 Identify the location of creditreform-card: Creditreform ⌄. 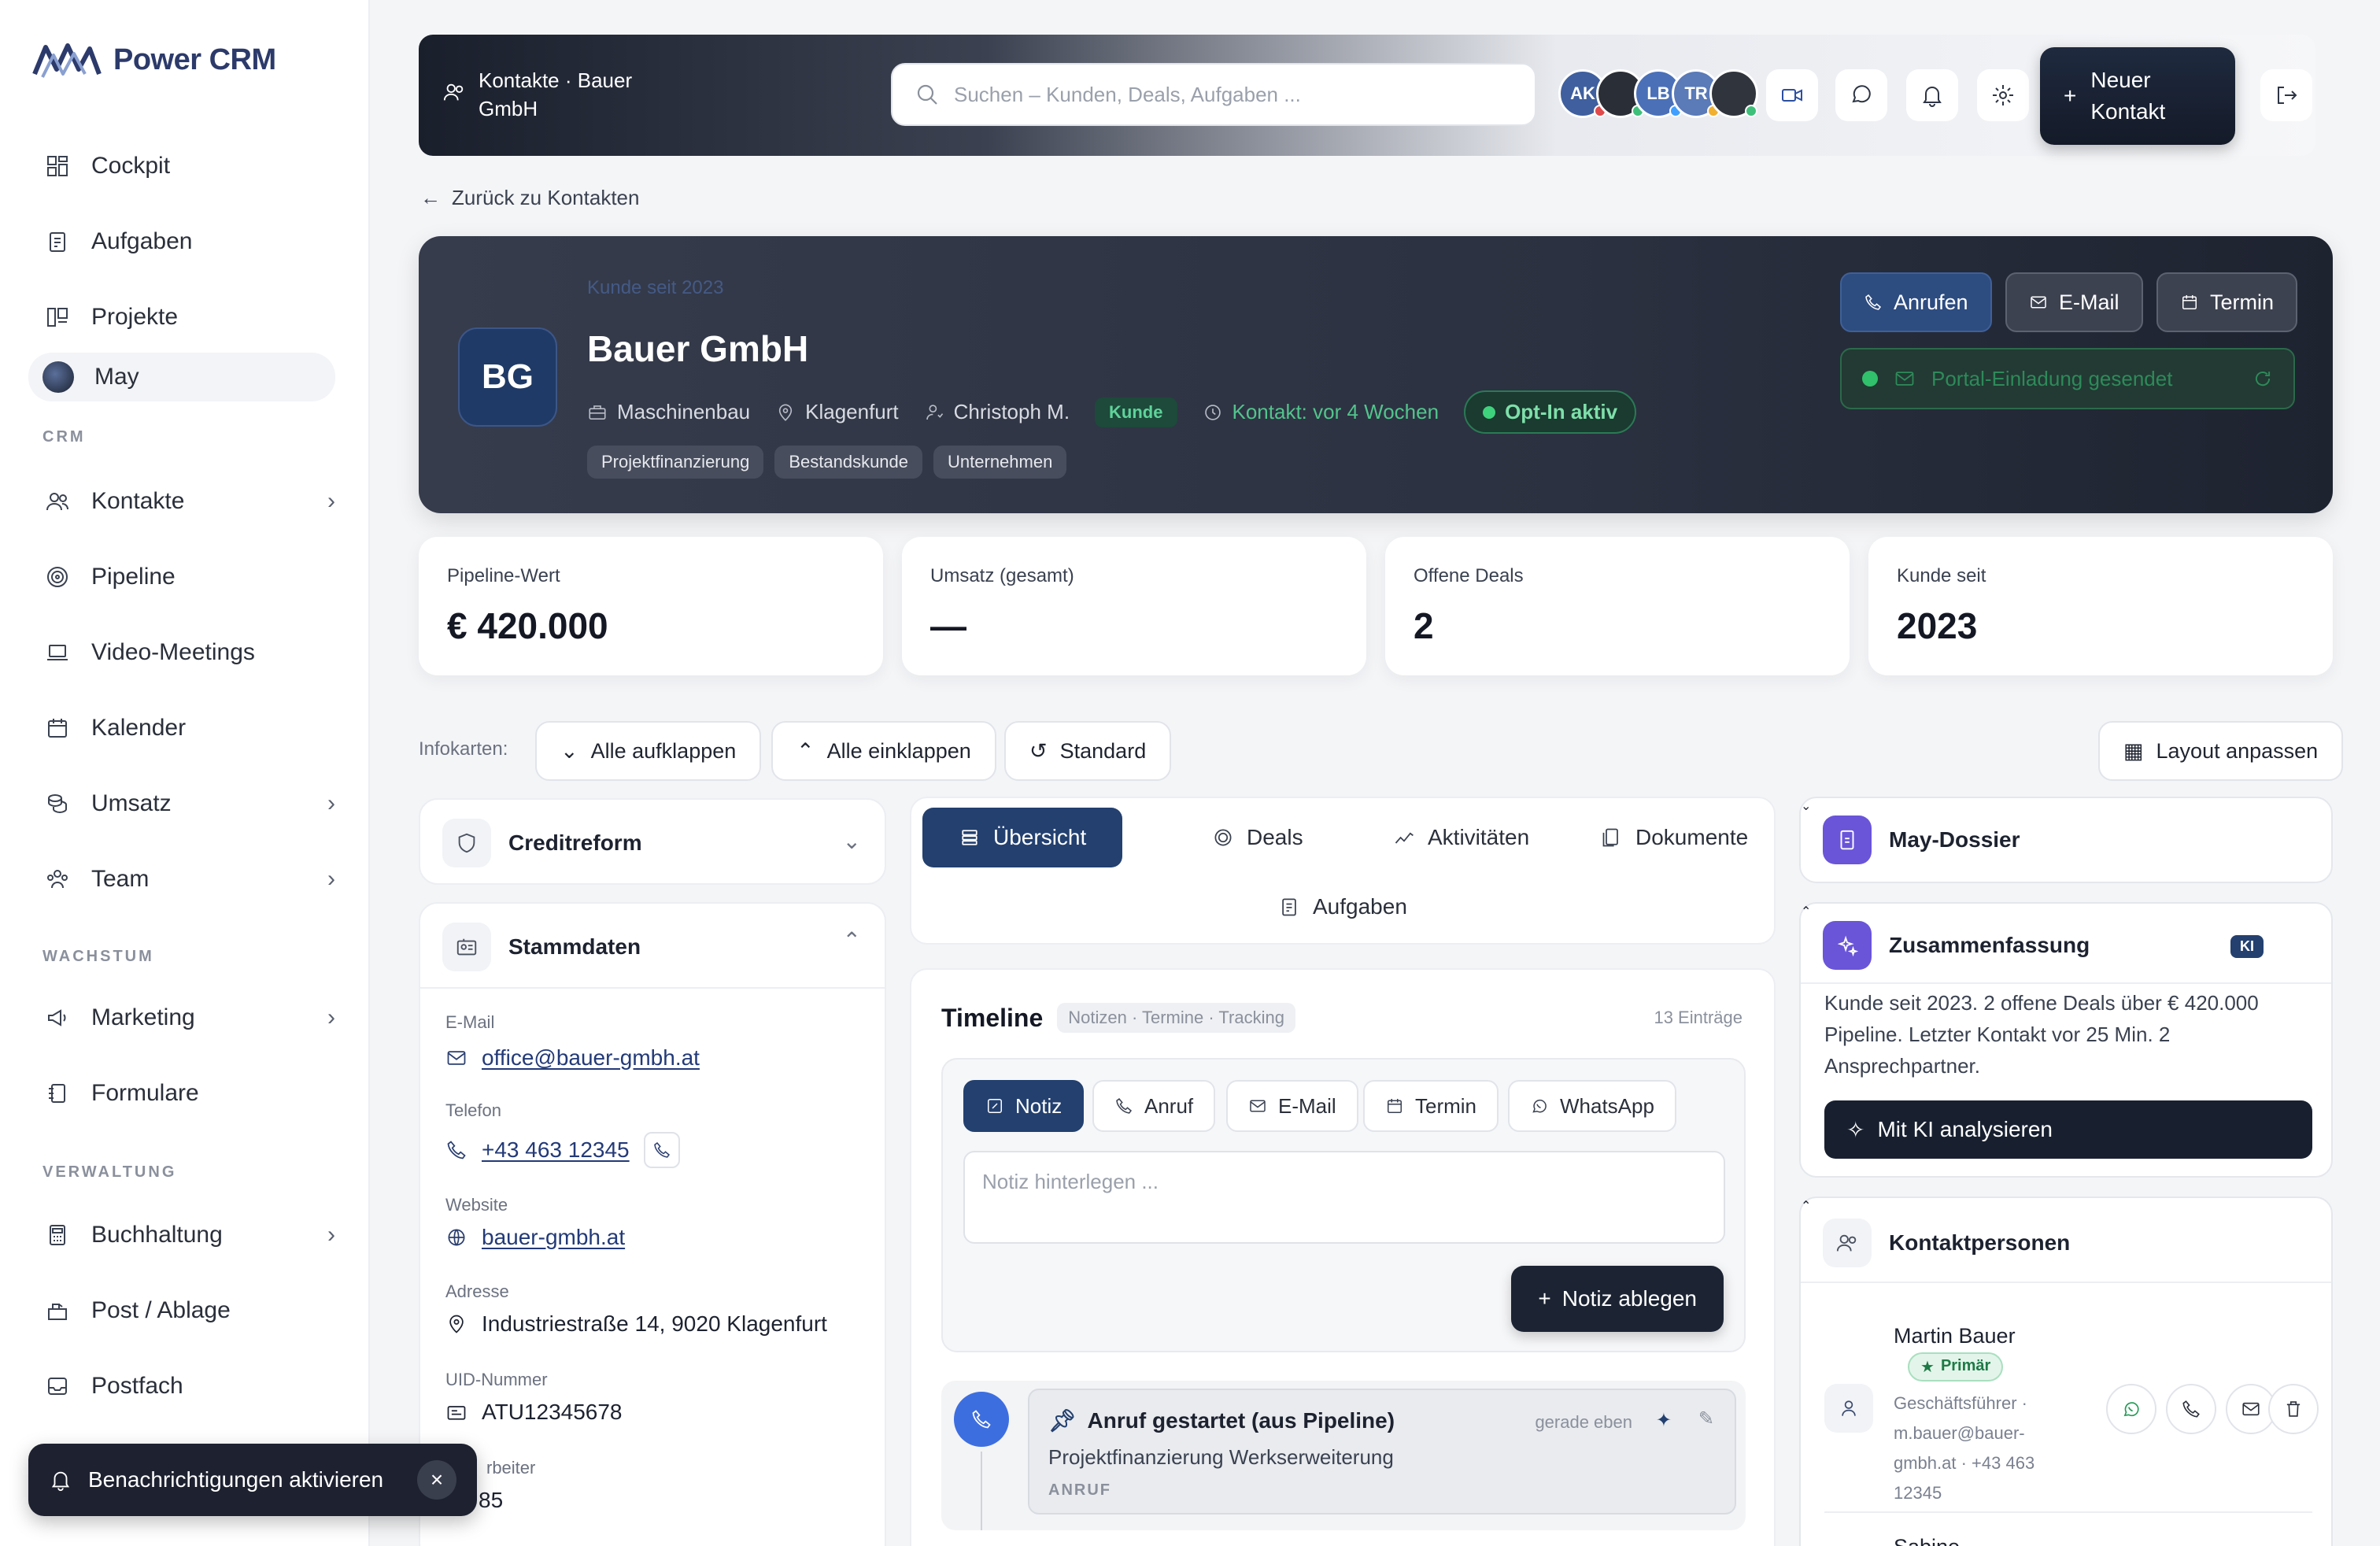
(652, 841).